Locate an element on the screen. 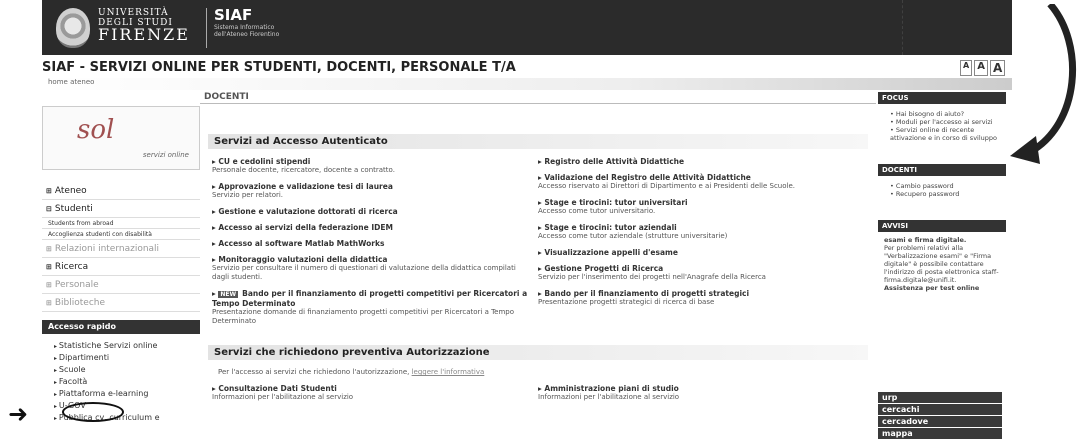 The width and height of the screenshot is (1086, 445). focus-header: FOCUS is located at coordinates (942, 98).